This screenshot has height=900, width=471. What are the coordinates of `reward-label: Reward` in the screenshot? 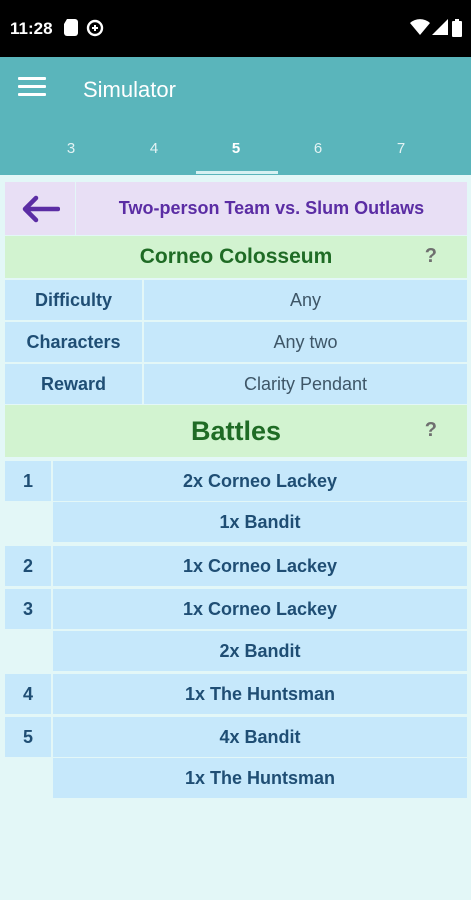 It's located at (73, 384).